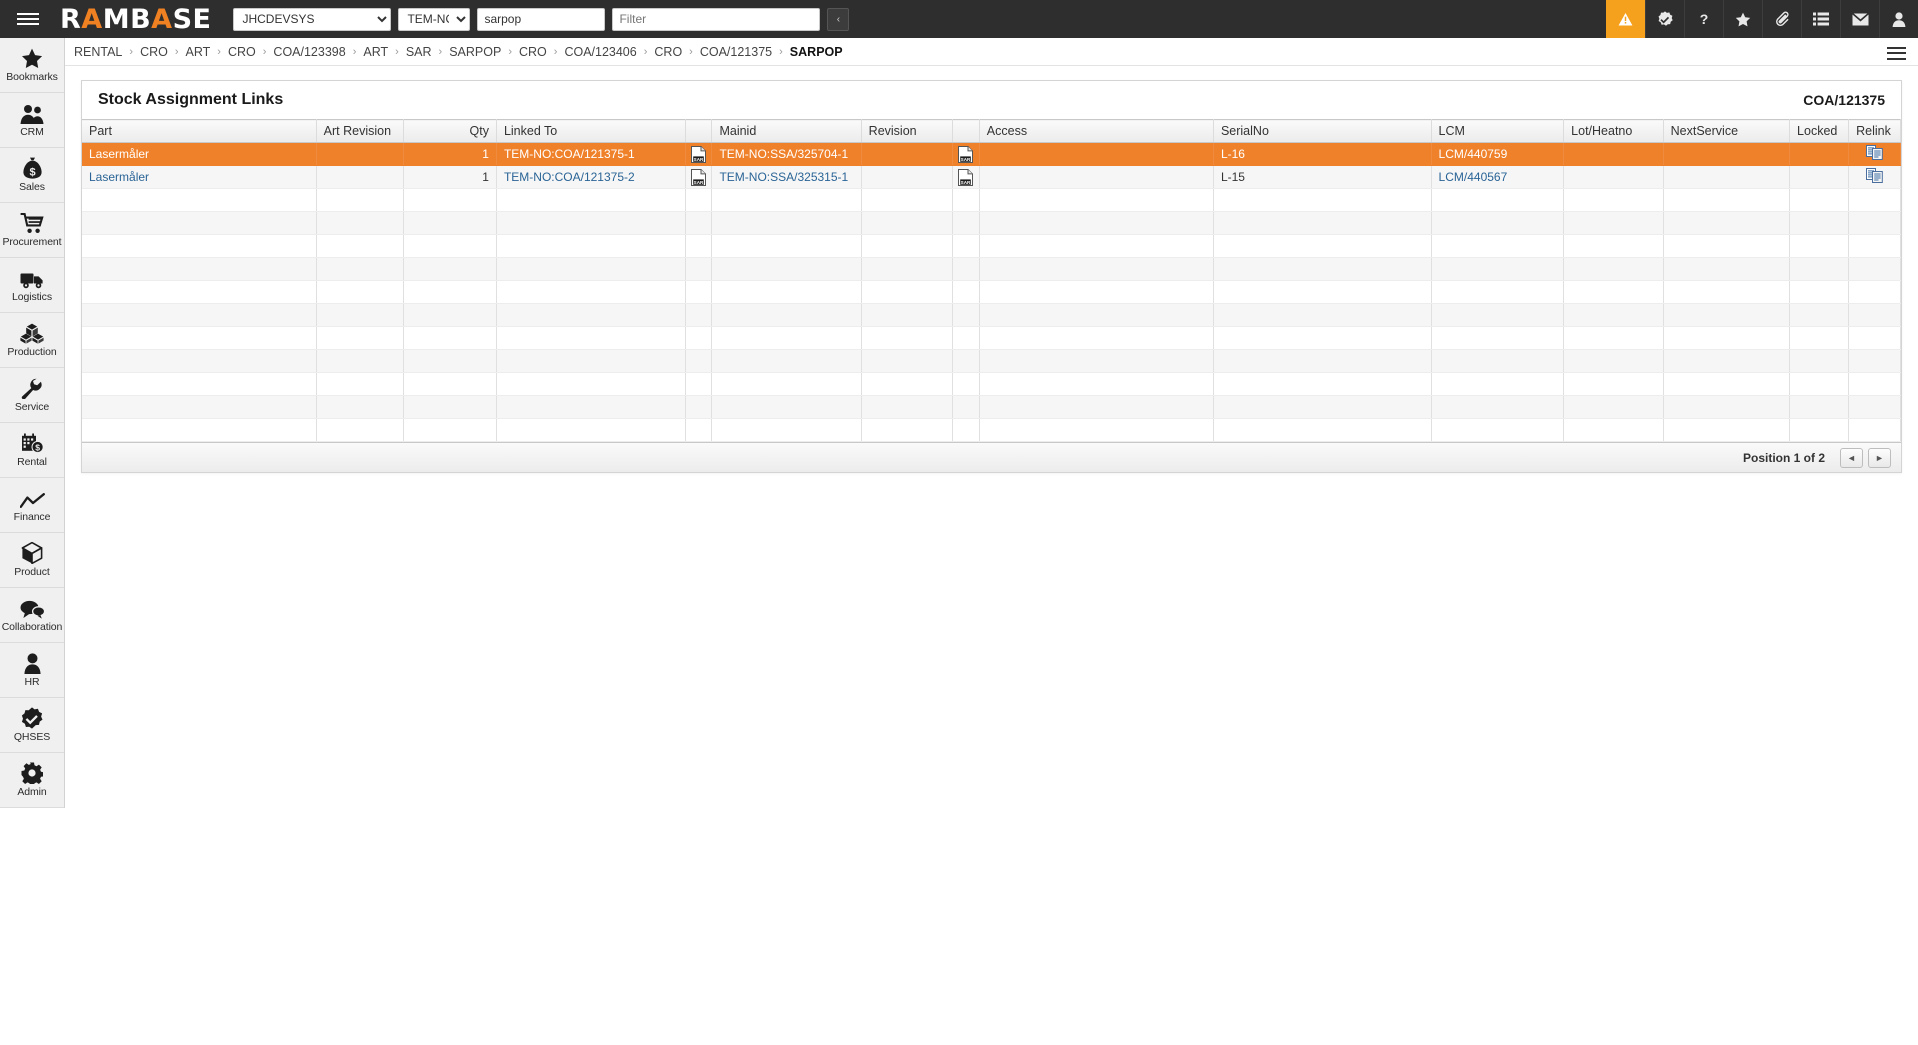 Image resolution: width=1918 pixels, height=1045 pixels. I want to click on chat-icon, so click(32, 608).